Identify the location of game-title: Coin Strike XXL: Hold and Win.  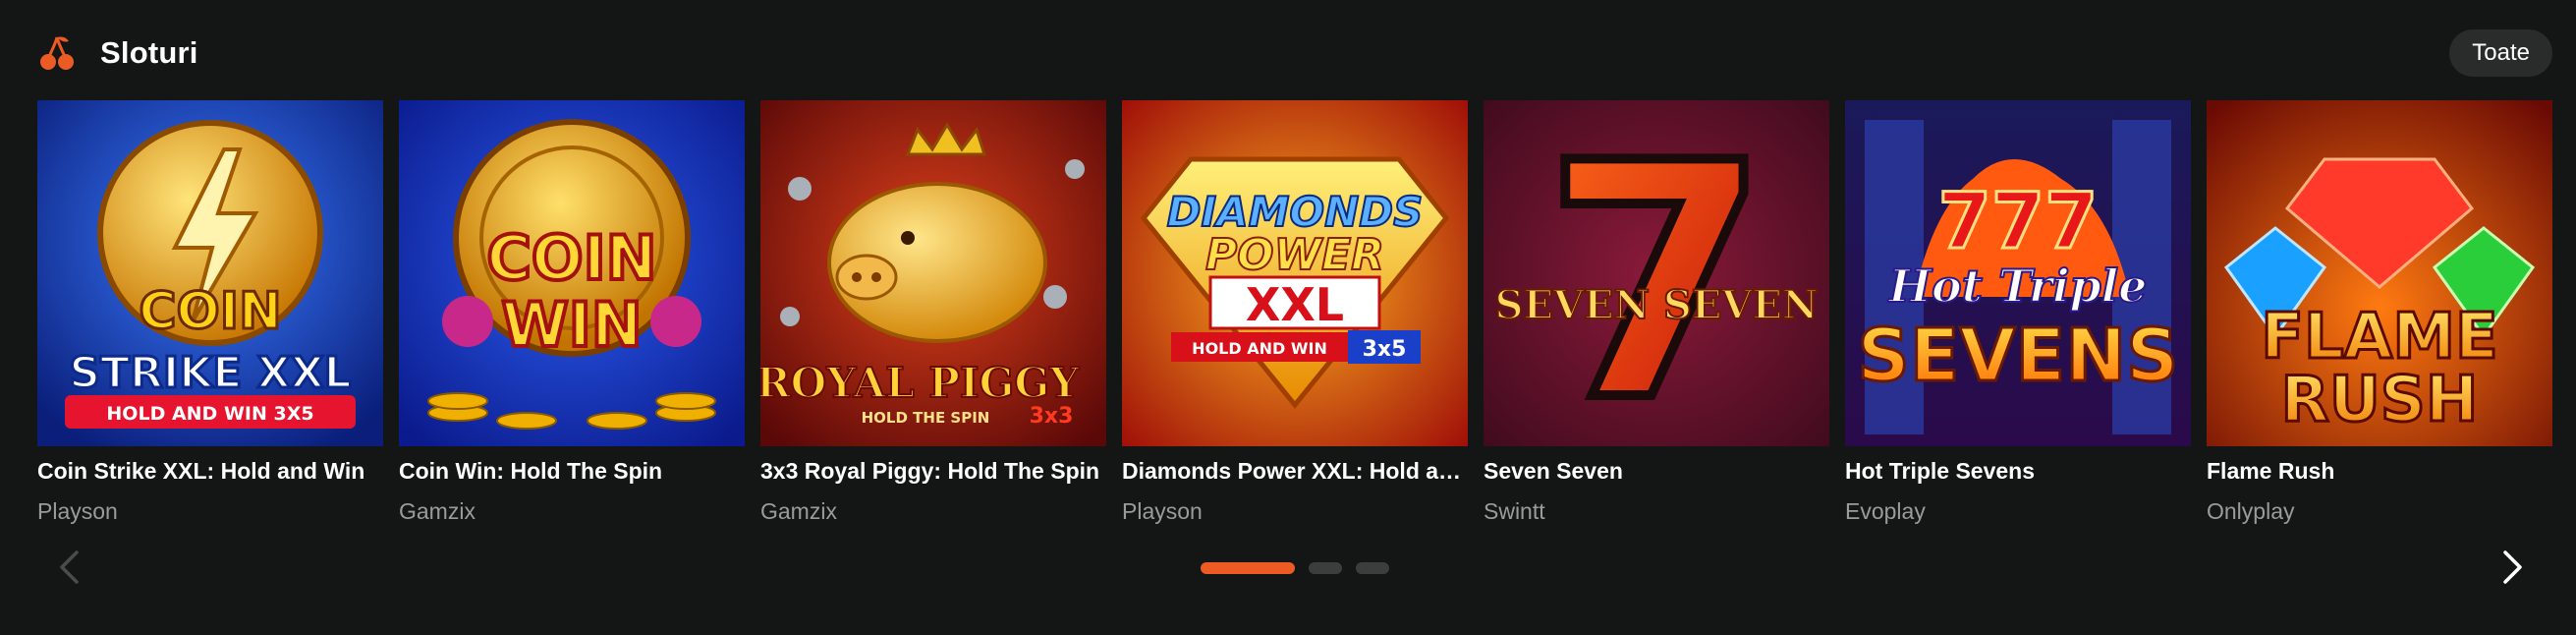
(210, 472).